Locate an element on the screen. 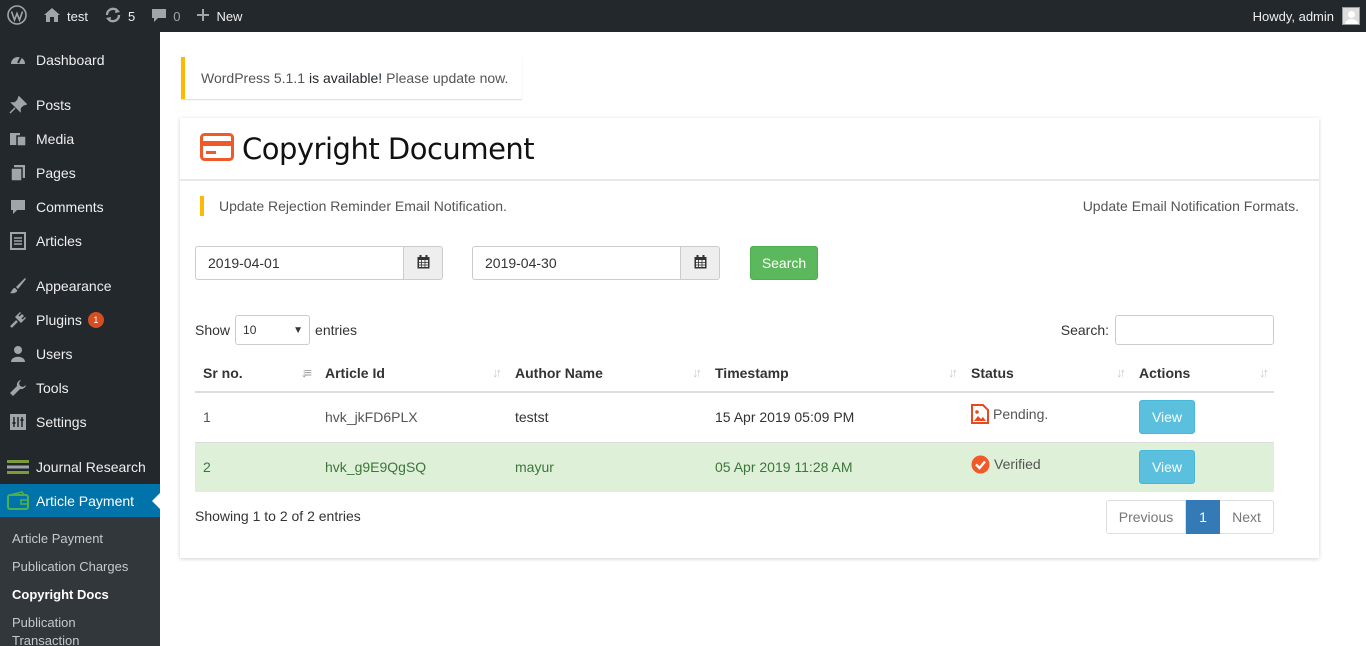  comments-icon is located at coordinates (18, 207).